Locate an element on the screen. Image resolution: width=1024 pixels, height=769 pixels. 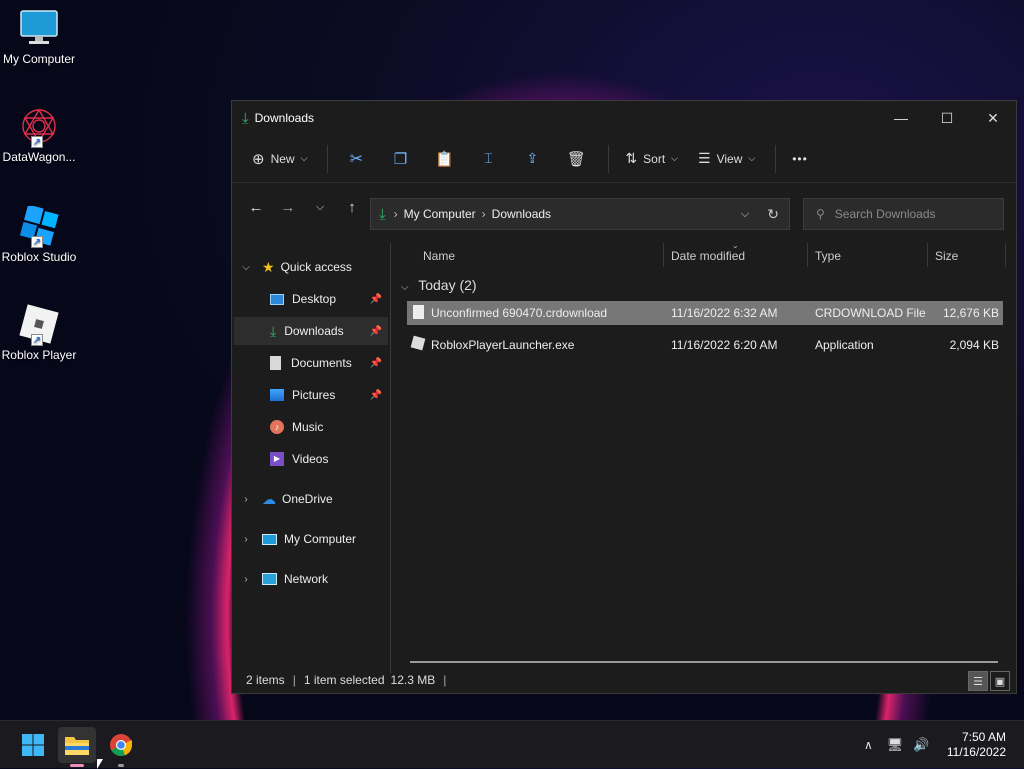
sidebar-item-desktop: Desktop 📌 is located at coordinates (311, 299).